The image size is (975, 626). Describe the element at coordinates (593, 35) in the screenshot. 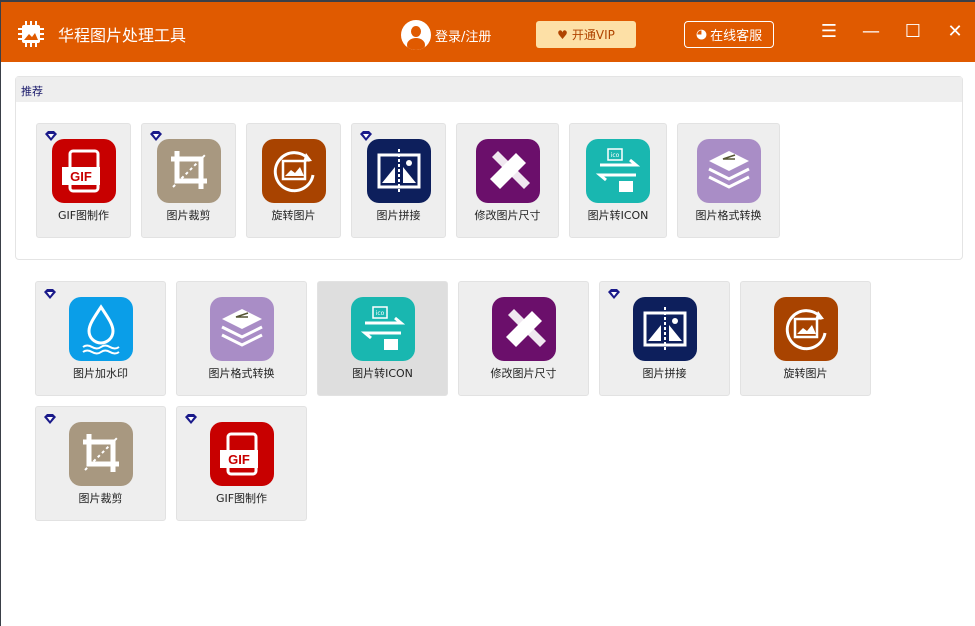

I see `vip-label: 开通VIP` at that location.